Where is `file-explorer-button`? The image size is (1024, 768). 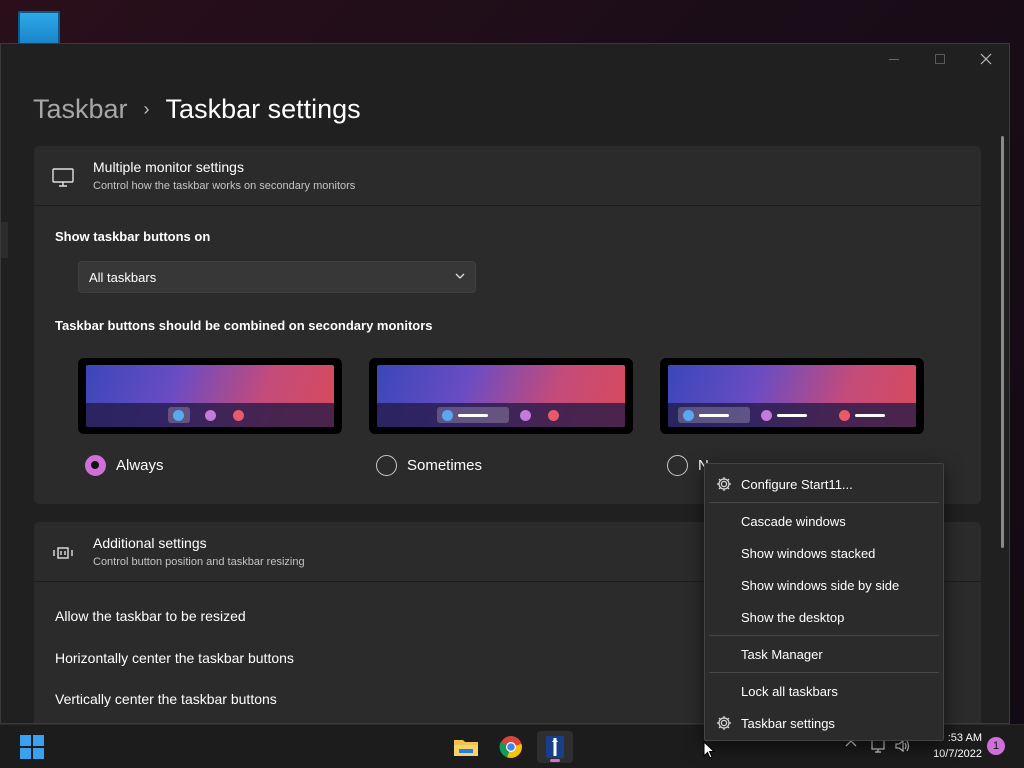 file-explorer-button is located at coordinates (466, 747).